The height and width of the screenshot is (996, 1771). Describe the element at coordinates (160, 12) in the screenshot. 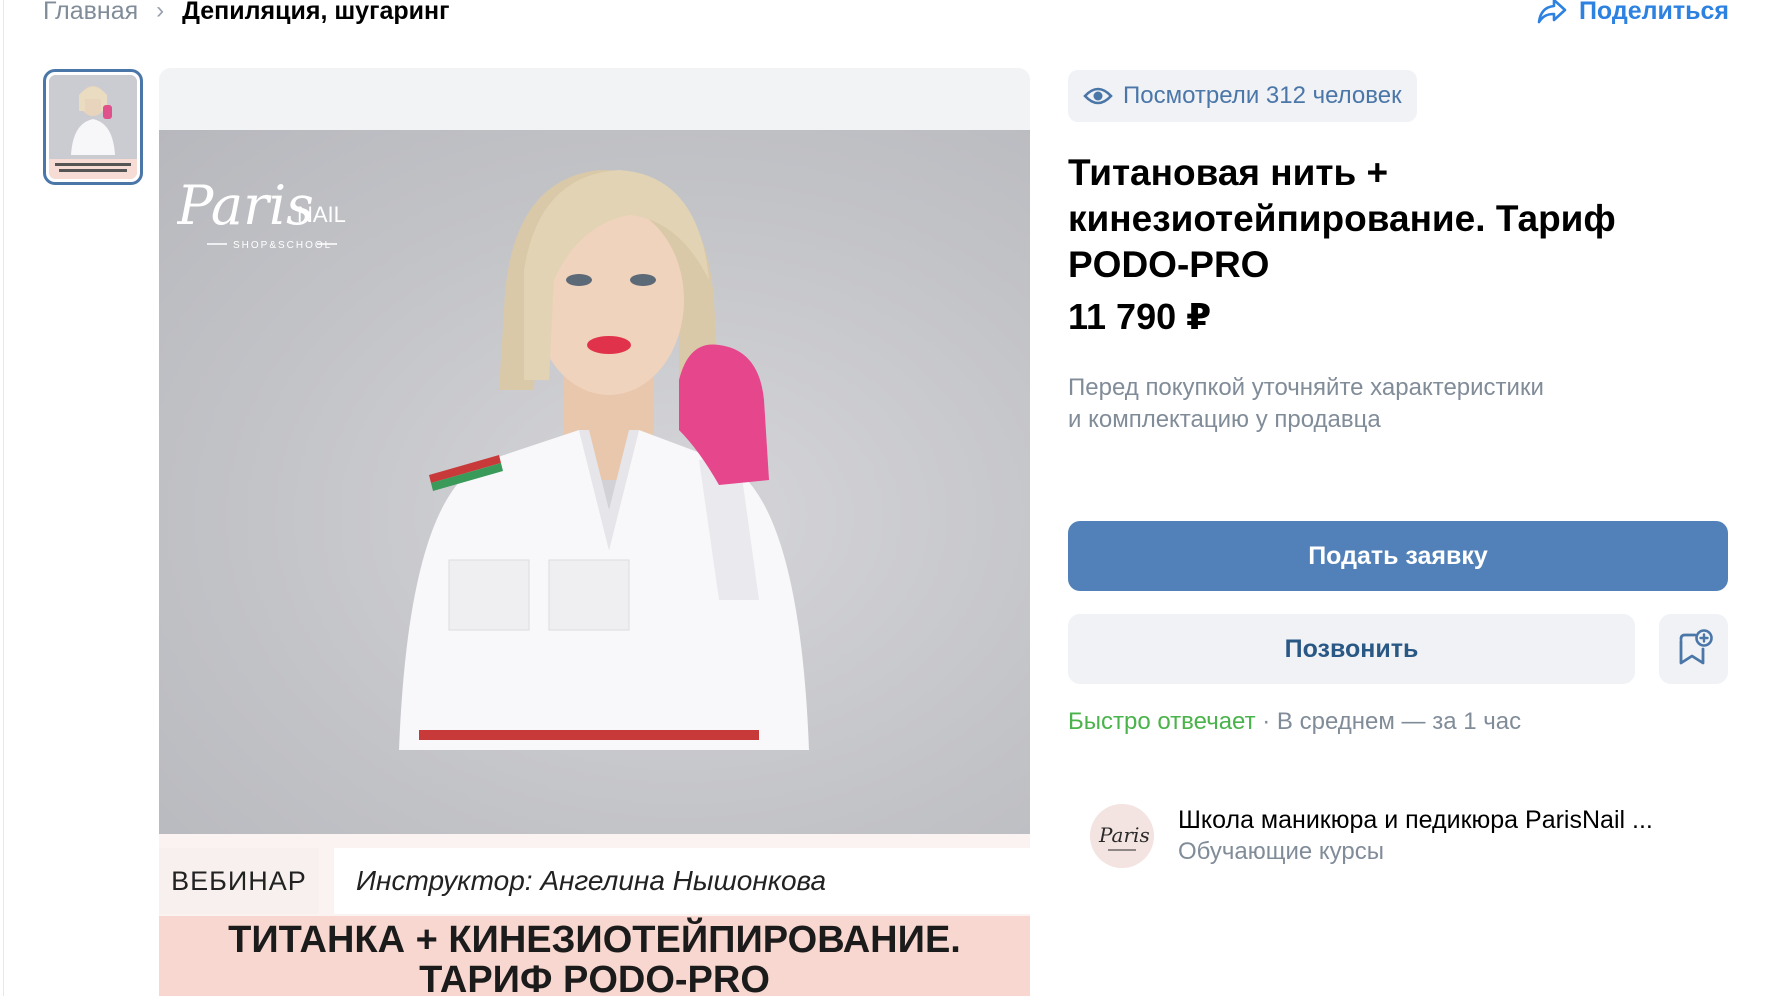

I see `chevron-right-icon: ›` at that location.